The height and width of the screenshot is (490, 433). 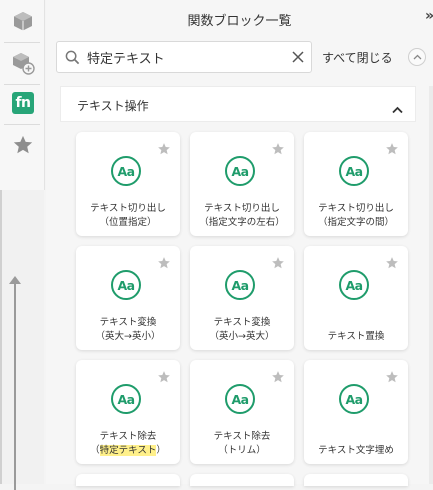 I want to click on function-card: Aa テキスト変換 （英小→英大）, so click(x=242, y=298).